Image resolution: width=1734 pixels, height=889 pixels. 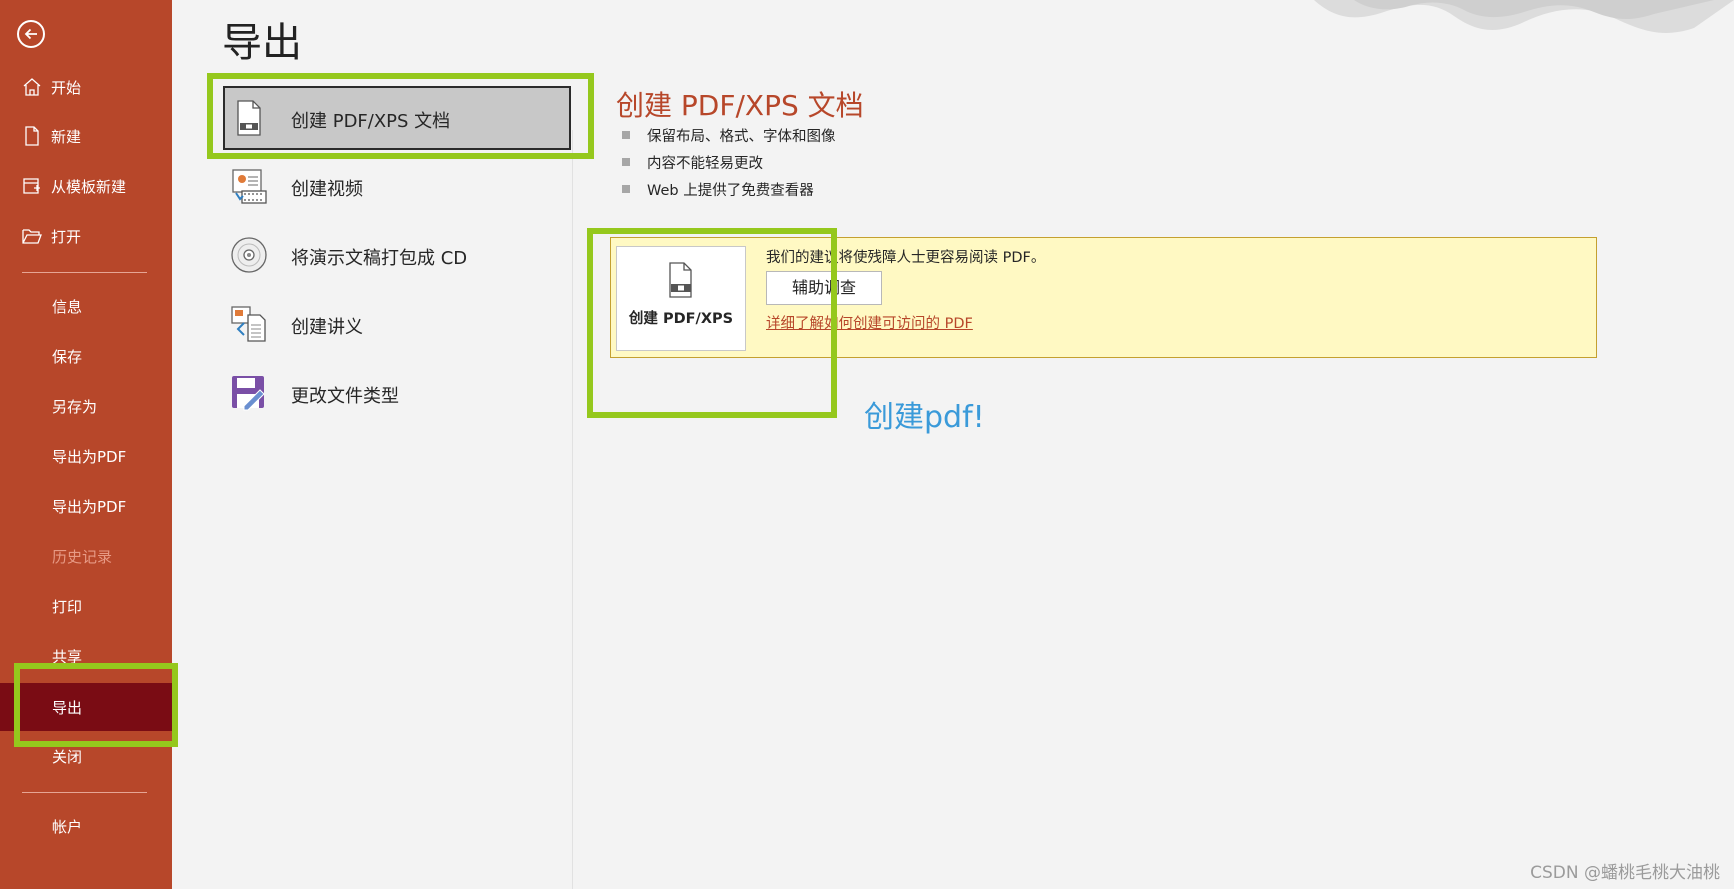 What do you see at coordinates (66, 236) in the screenshot?
I see `sidebar-item-label: 打开` at bounding box center [66, 236].